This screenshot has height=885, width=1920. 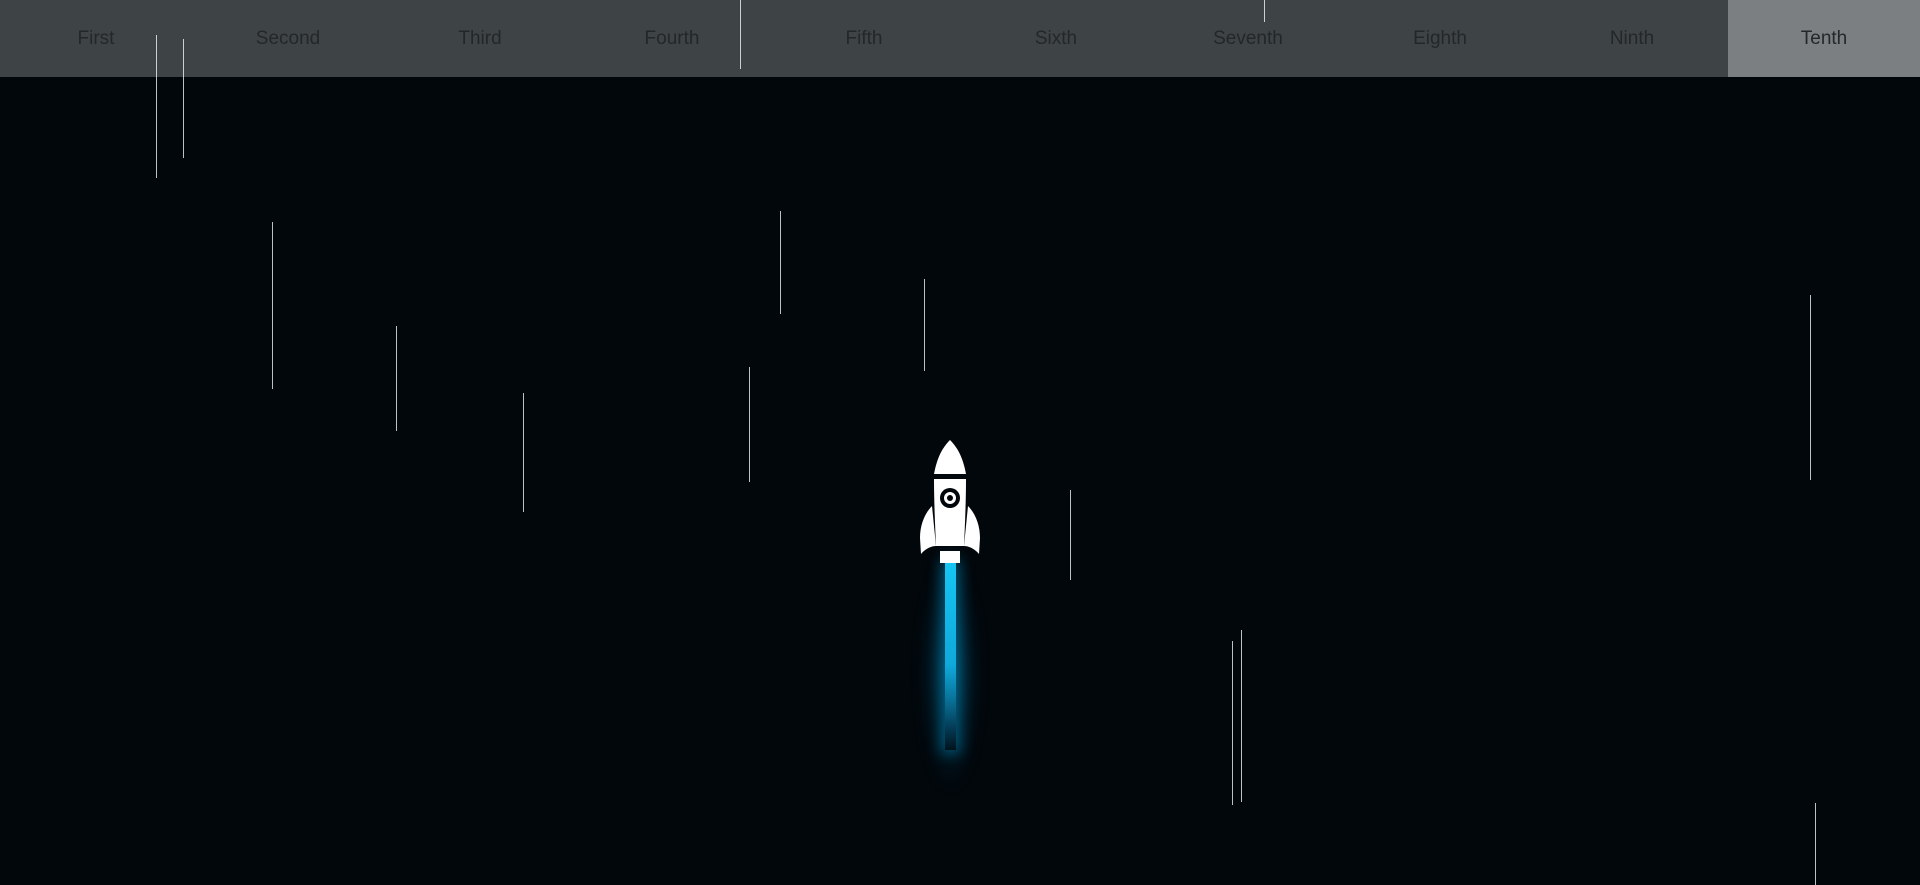 I want to click on tab-fifth: Fifth, so click(x=864, y=38).